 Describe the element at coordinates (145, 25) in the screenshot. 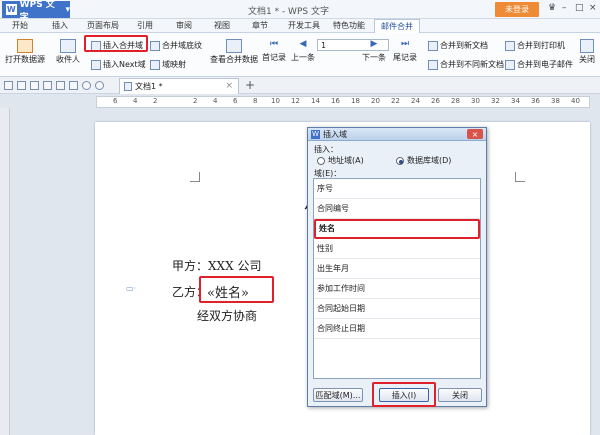

I see `tab-references: 引用` at that location.